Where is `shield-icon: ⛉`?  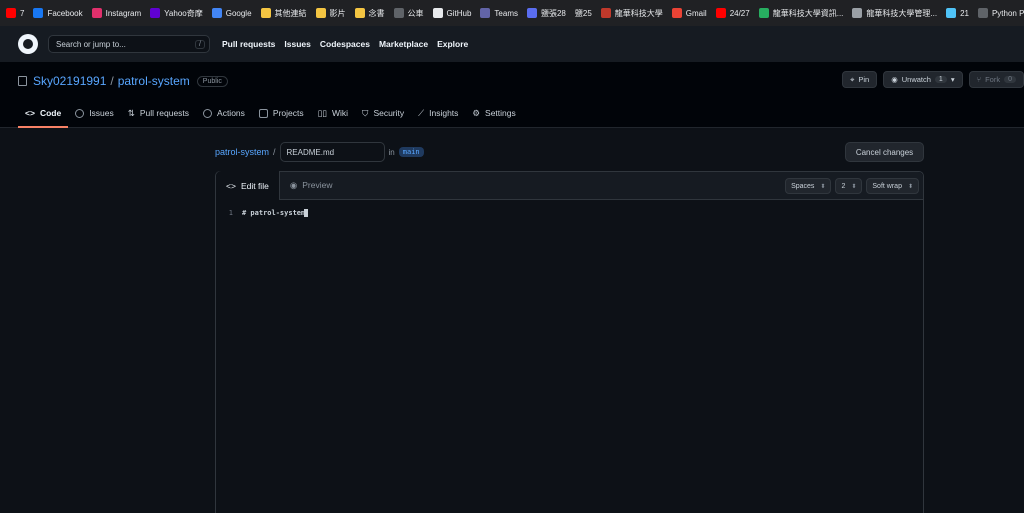
shield-icon: ⛉ is located at coordinates (365, 112).